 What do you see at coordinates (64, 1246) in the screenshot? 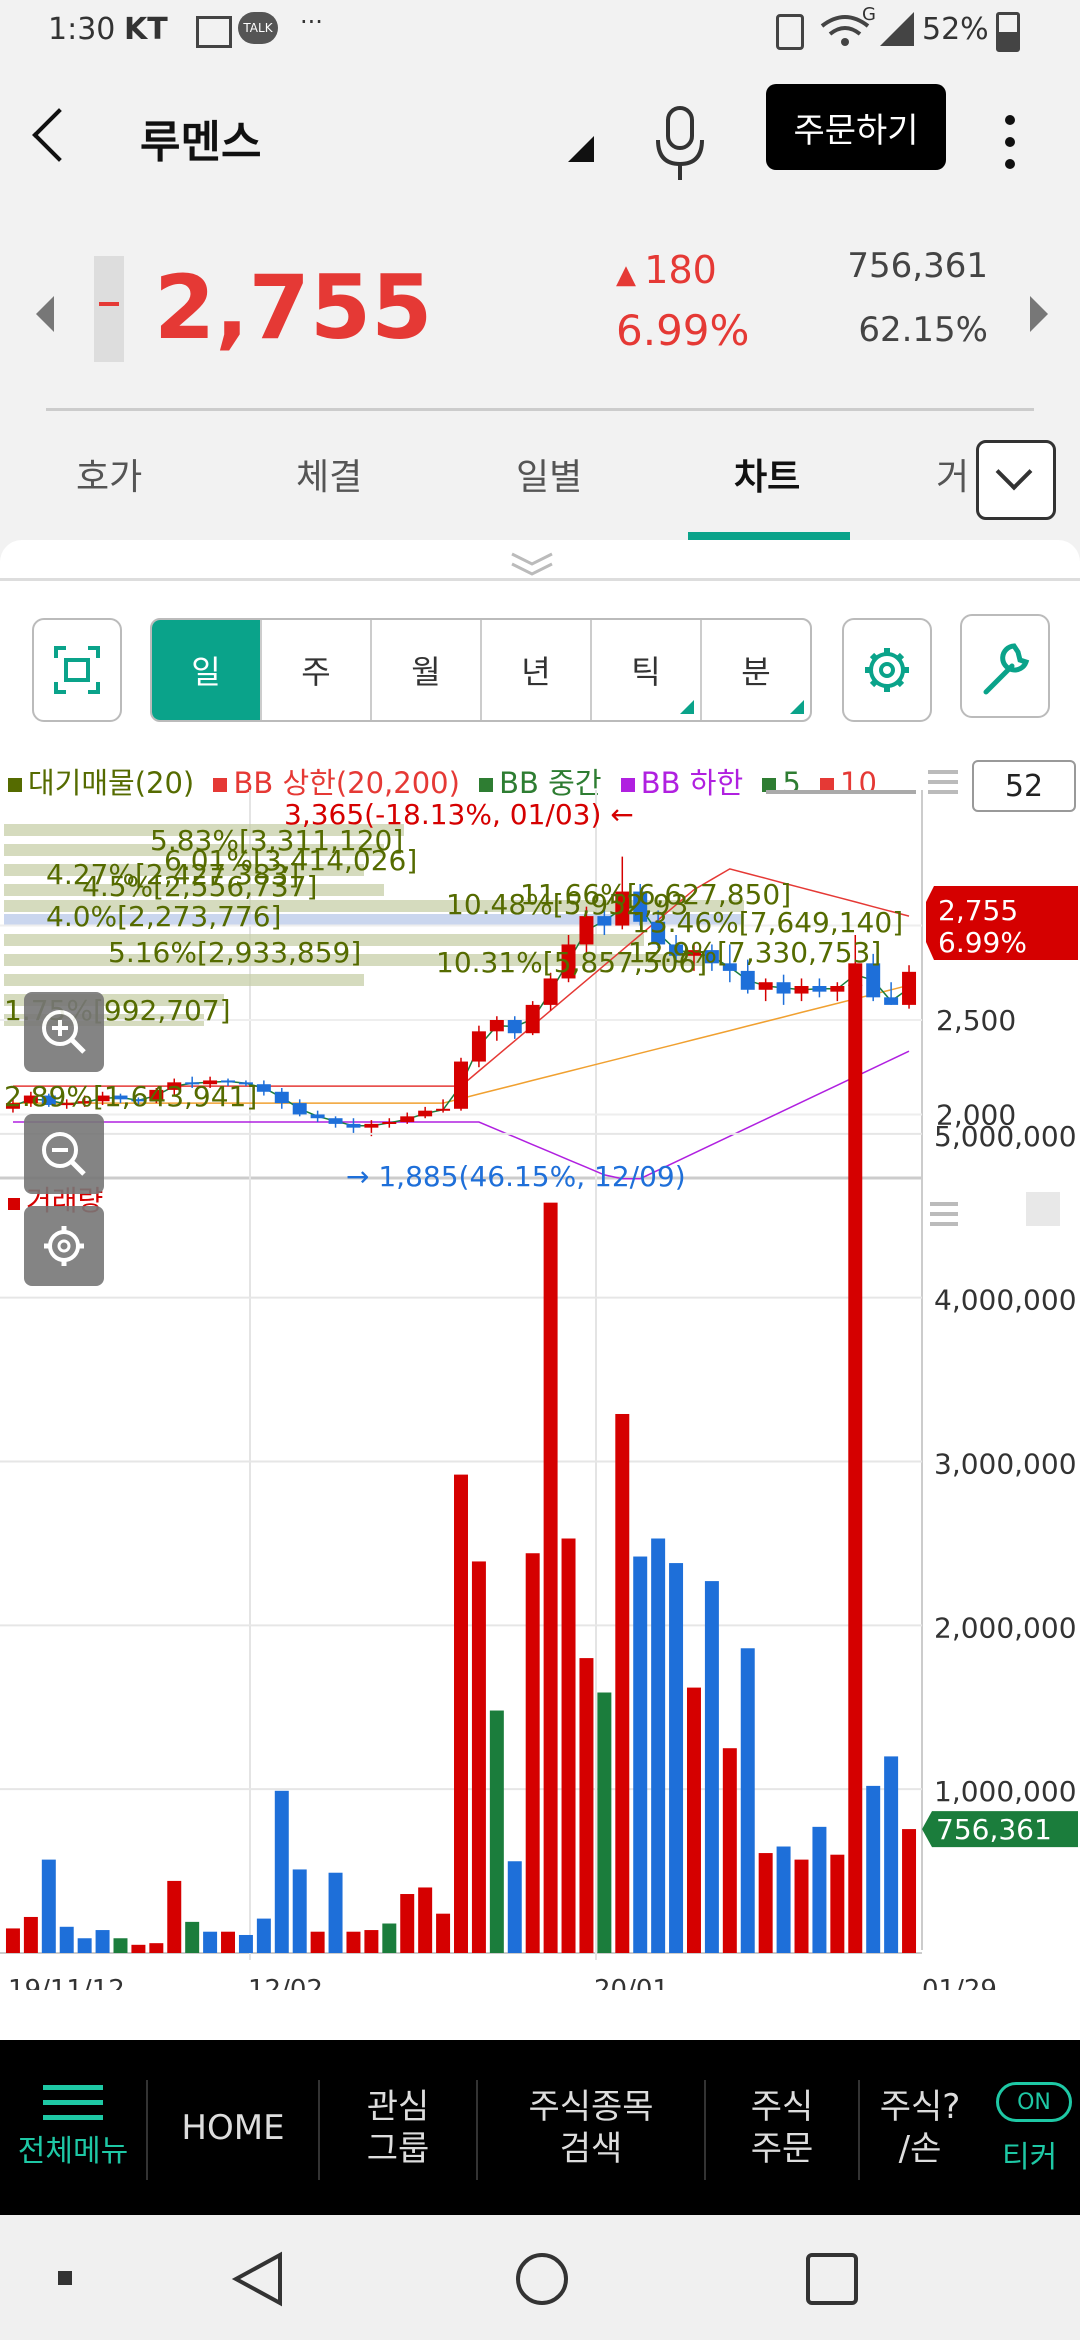
I see `chart-config-button` at bounding box center [64, 1246].